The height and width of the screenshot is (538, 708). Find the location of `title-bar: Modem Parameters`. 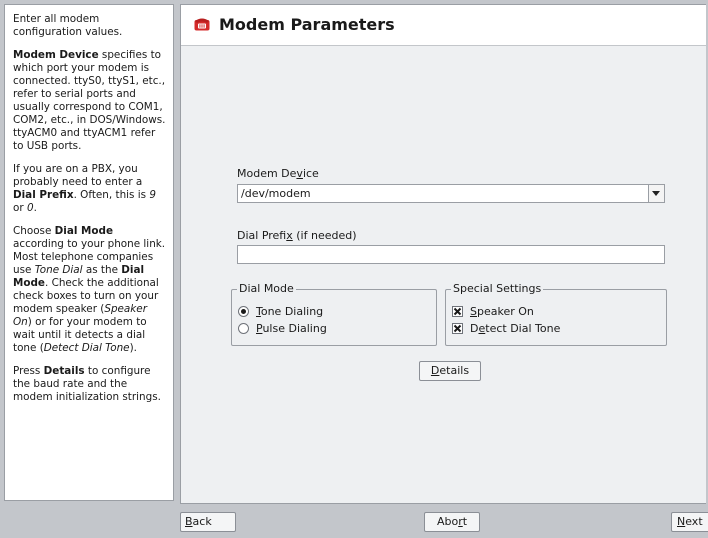

title-bar: Modem Parameters is located at coordinates (443, 25).